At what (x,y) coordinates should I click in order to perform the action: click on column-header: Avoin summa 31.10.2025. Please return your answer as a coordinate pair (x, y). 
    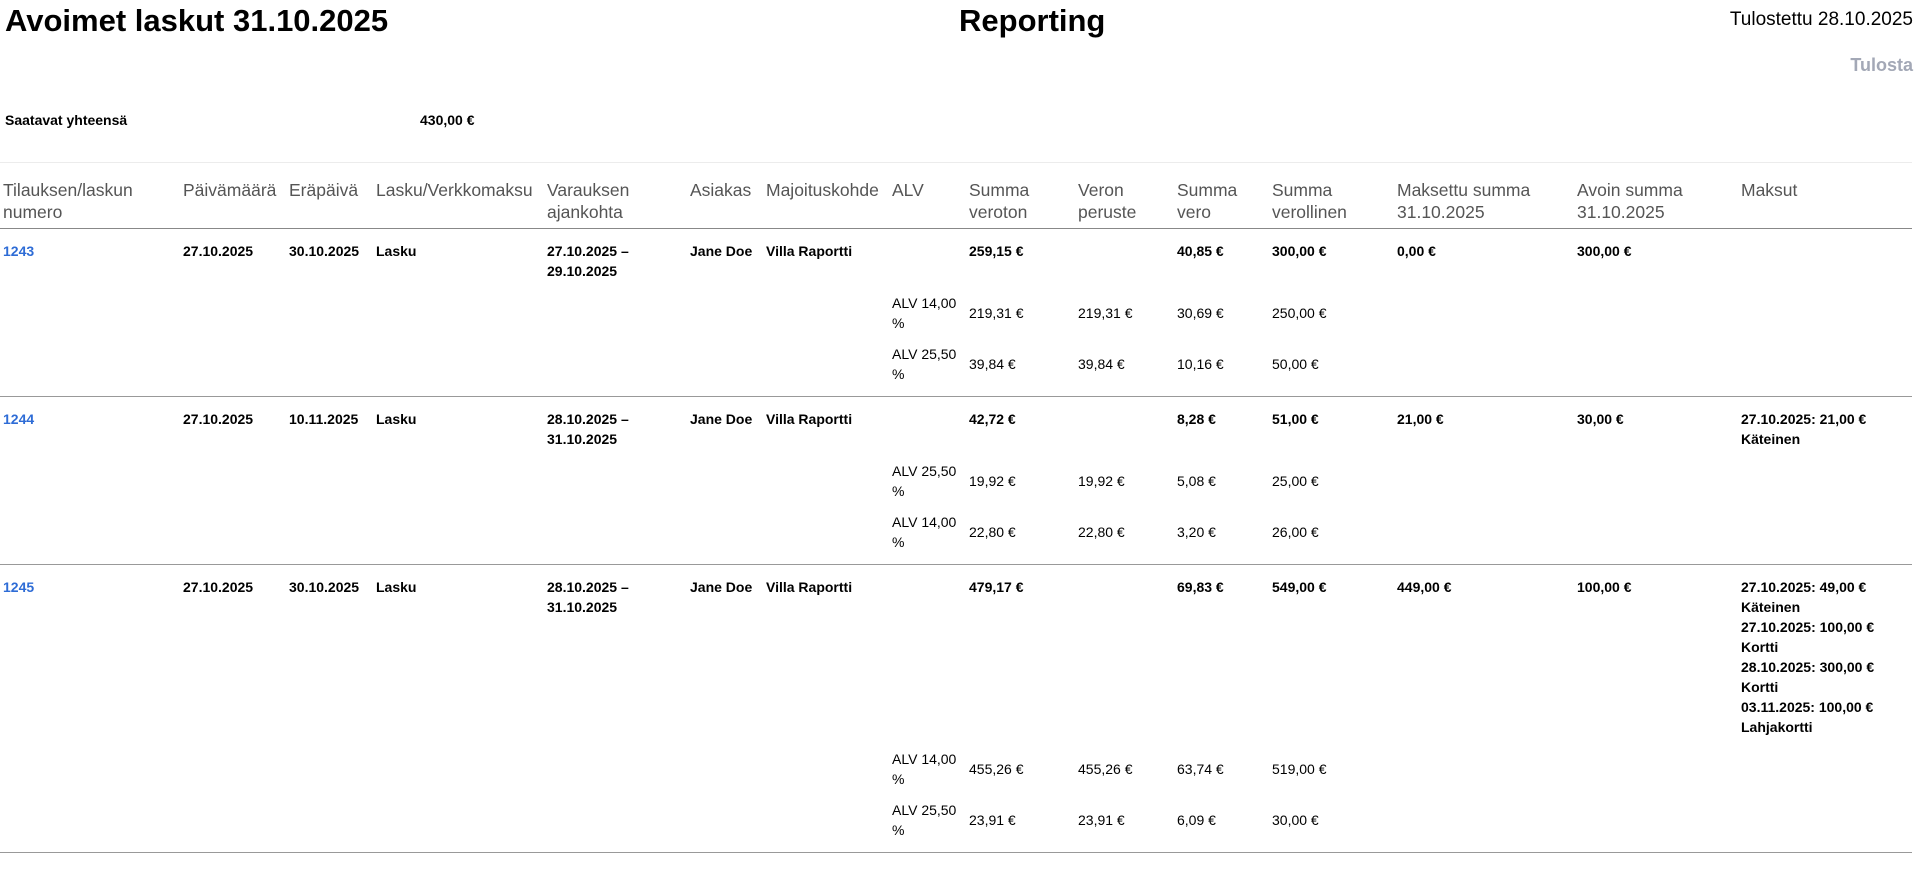
    Looking at the image, I should click on (1656, 202).